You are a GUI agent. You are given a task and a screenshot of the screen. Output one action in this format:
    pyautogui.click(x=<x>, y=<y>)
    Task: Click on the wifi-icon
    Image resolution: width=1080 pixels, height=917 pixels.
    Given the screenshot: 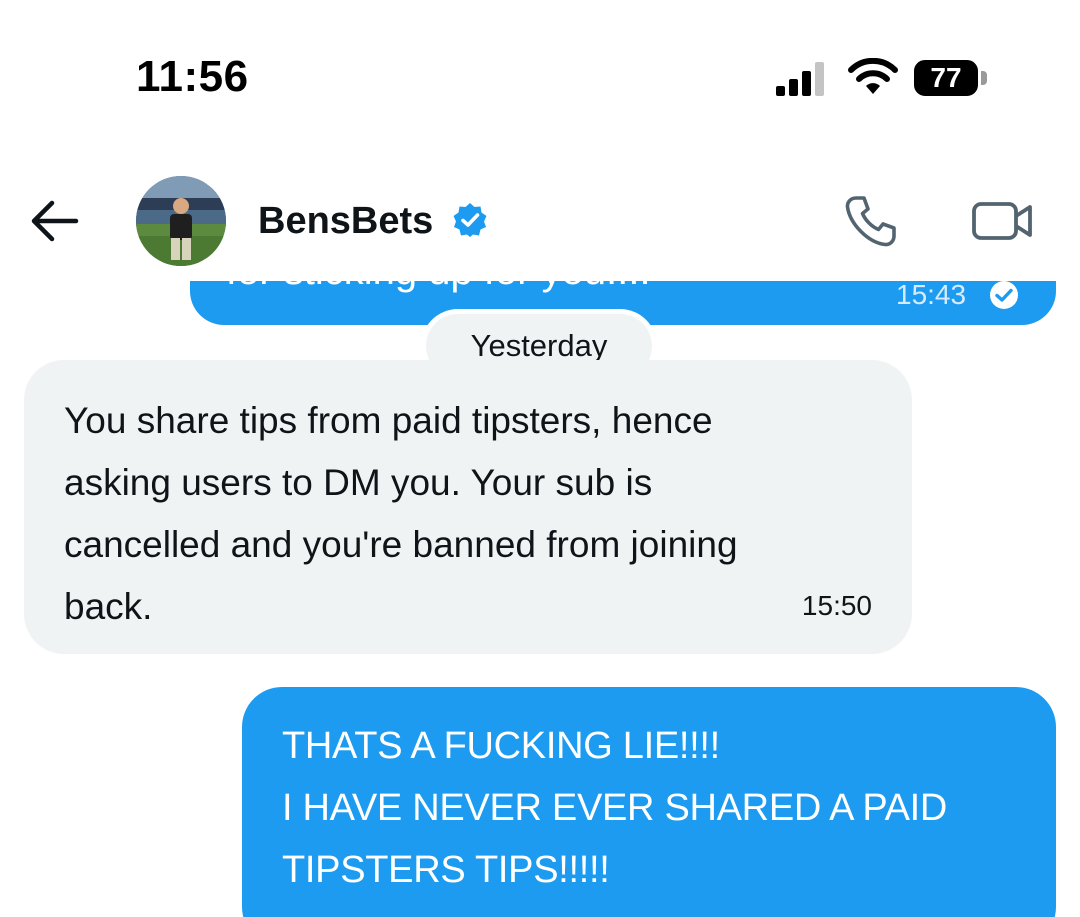 What is the action you would take?
    pyautogui.click(x=873, y=76)
    